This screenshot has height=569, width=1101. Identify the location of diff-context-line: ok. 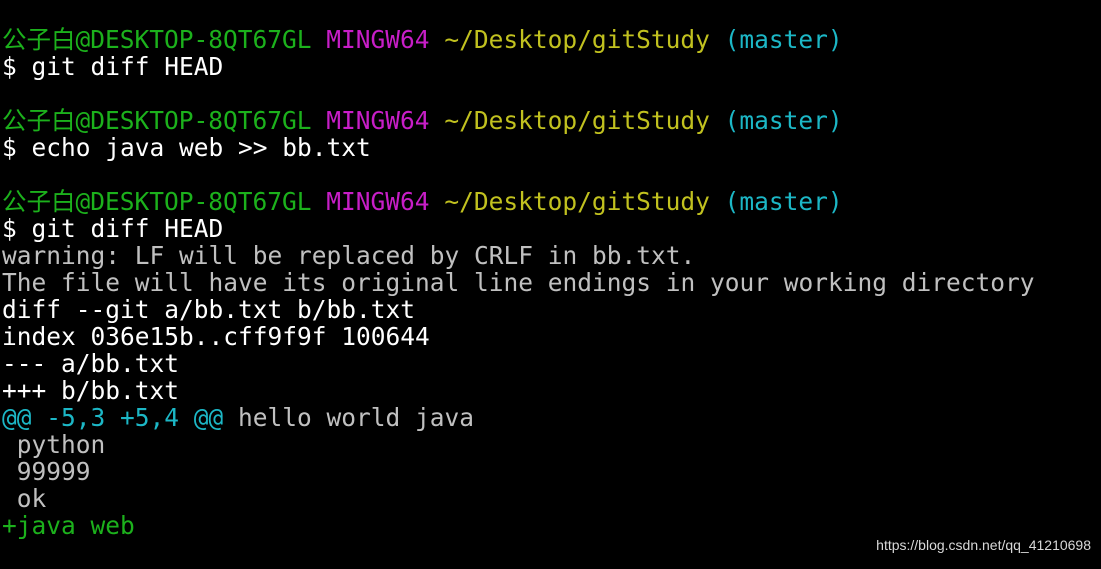
(24, 498).